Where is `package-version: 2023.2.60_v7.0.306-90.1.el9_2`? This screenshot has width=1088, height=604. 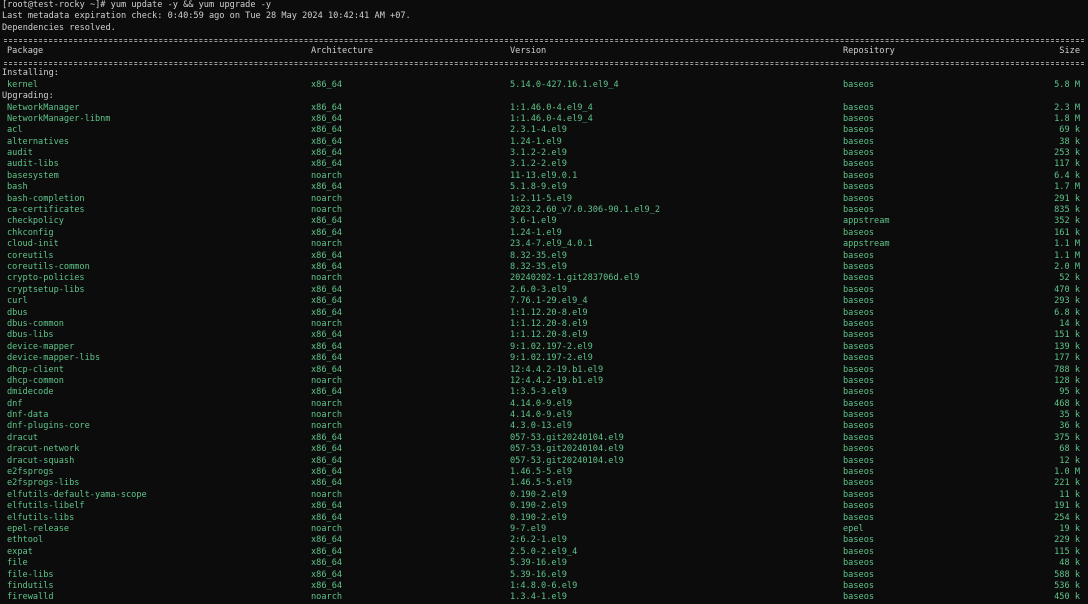 package-version: 2023.2.60_v7.0.306-90.1.el9_2 is located at coordinates (585, 210).